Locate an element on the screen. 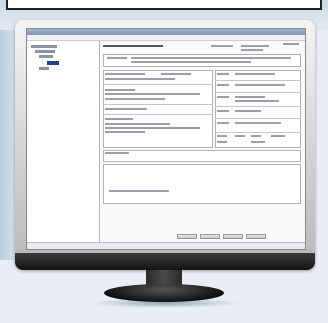 Image resolution: width=328 pixels, height=323 pixels. status-bar is located at coordinates (166, 245).